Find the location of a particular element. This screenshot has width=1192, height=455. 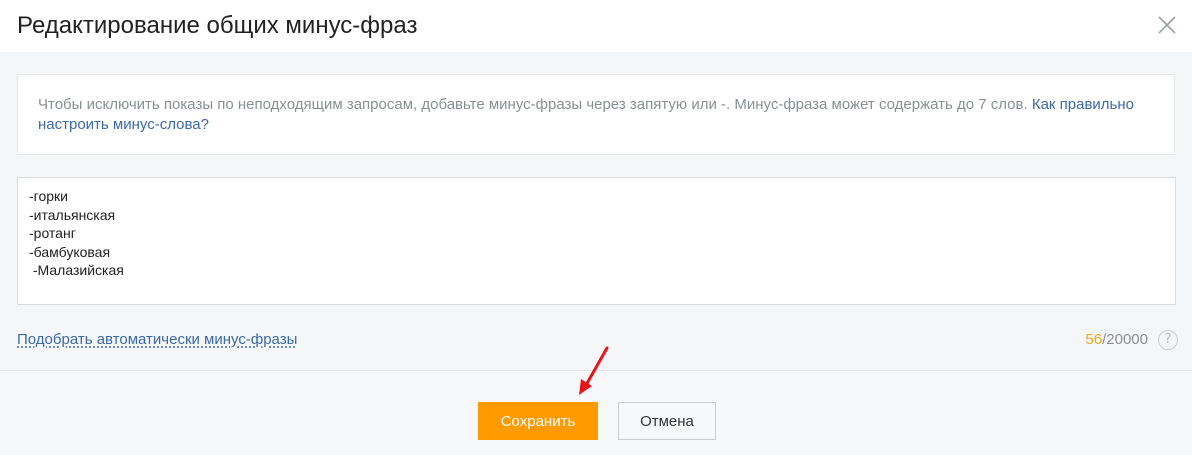

counter-current: 56 is located at coordinates (1094, 339).